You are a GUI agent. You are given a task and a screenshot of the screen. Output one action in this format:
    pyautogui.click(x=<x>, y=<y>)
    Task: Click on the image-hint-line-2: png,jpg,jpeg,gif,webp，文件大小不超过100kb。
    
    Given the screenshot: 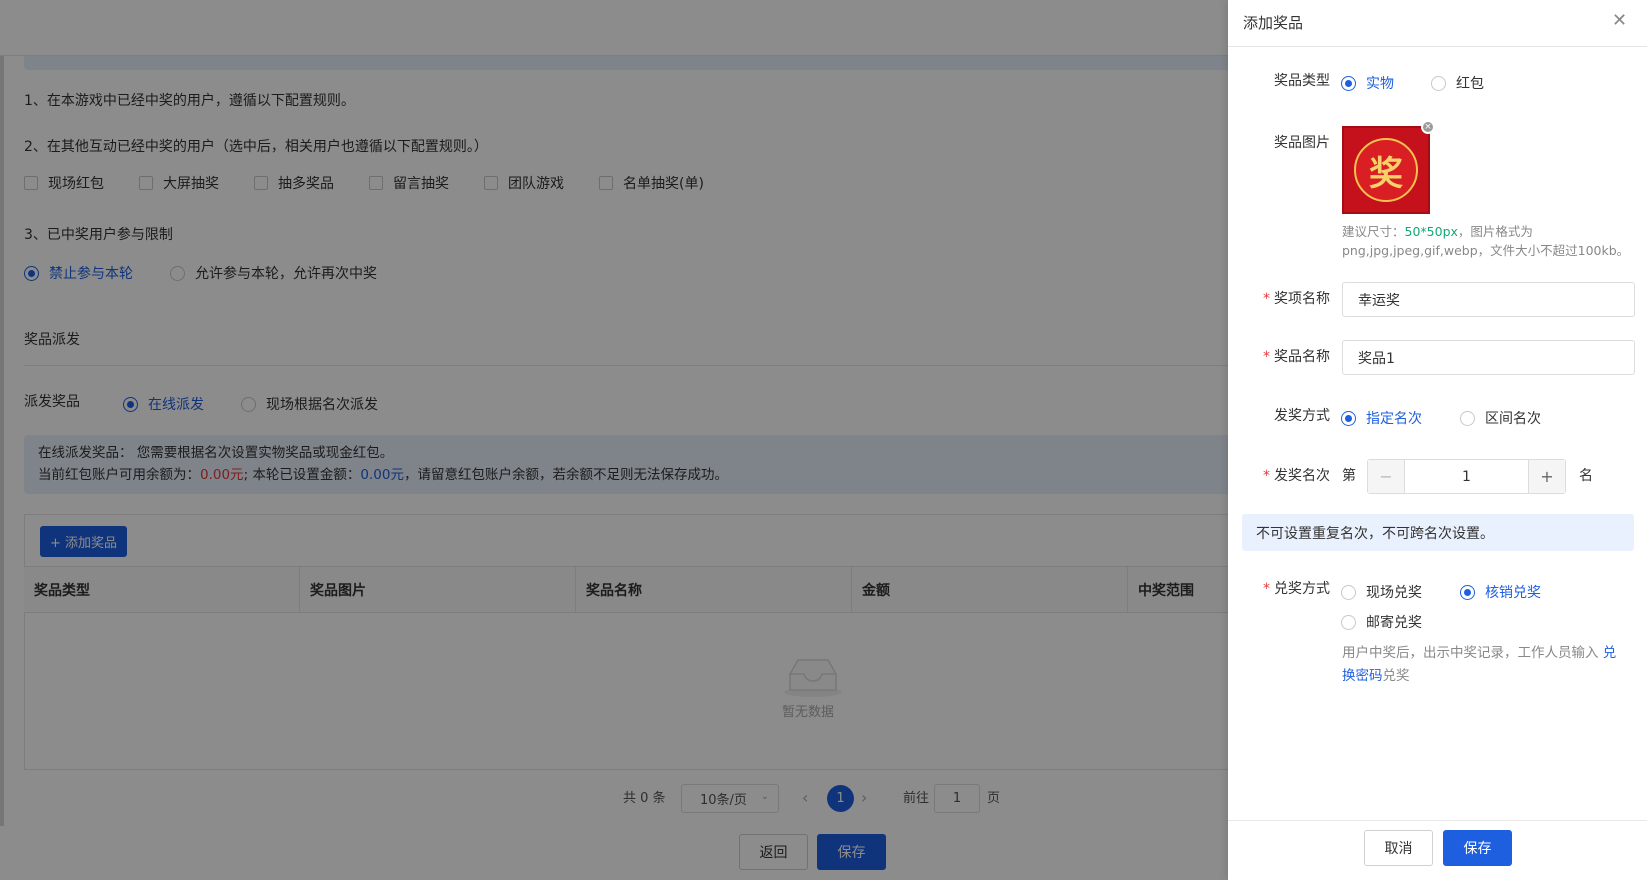 What is the action you would take?
    pyautogui.click(x=1486, y=250)
    